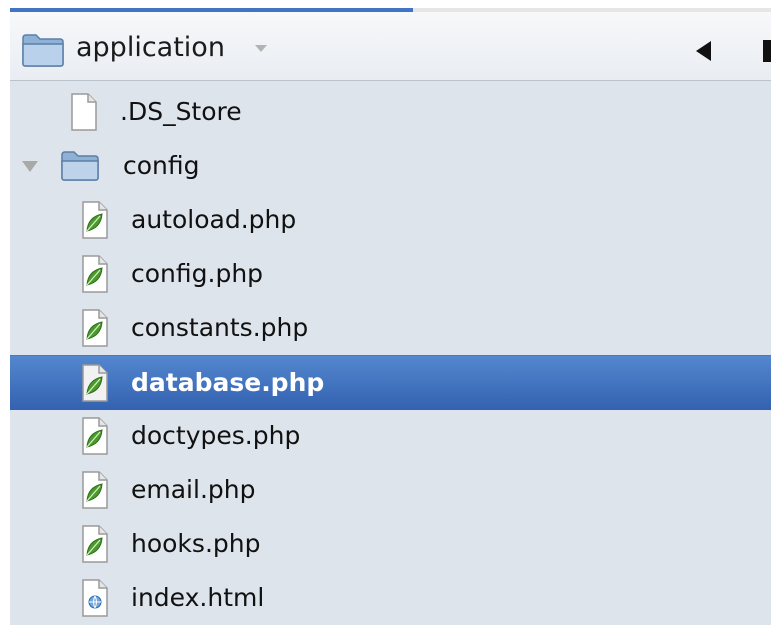  What do you see at coordinates (390, 220) in the screenshot?
I see `tree-row: autoload.php` at bounding box center [390, 220].